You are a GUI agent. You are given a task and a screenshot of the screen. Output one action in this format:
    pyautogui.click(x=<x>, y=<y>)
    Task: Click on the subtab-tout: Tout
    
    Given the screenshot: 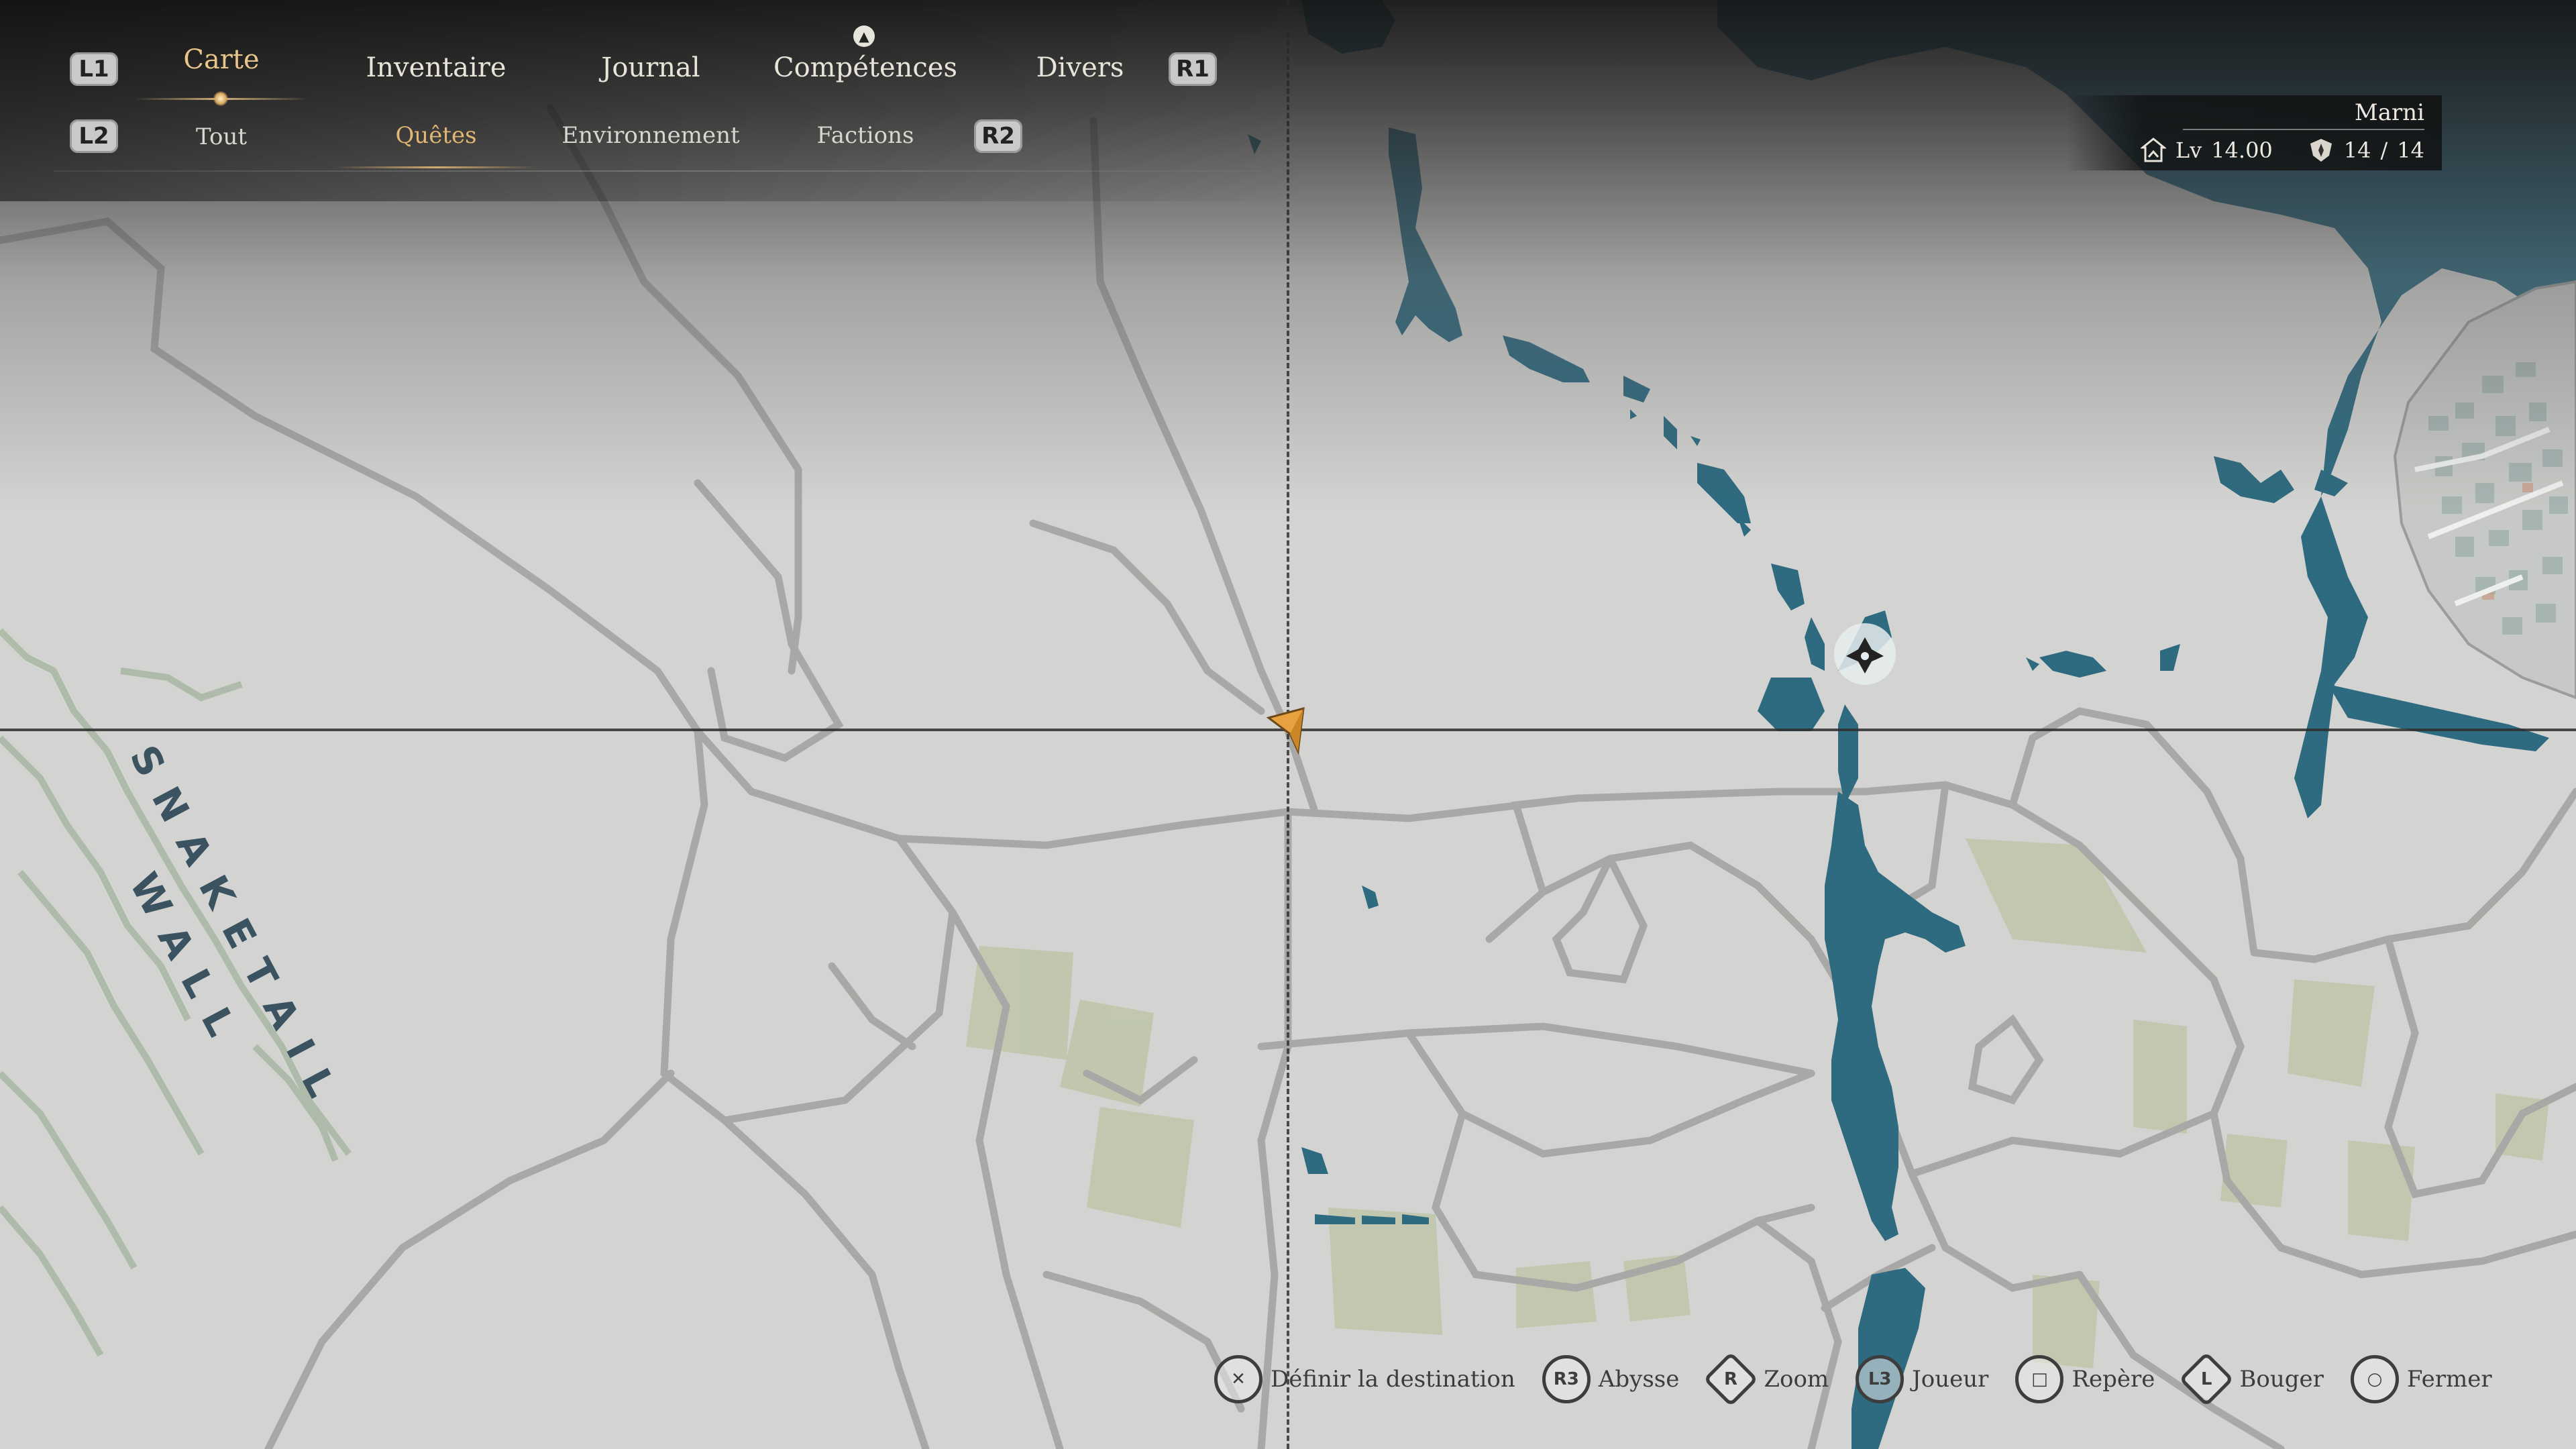 What is the action you would take?
    pyautogui.click(x=221, y=136)
    